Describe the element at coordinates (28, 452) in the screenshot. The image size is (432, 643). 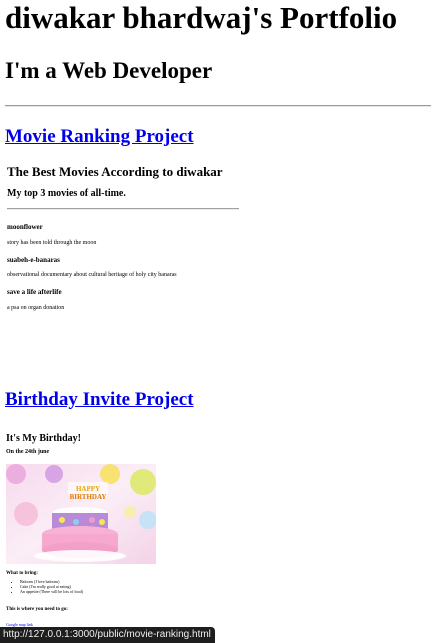
I see `birthday-date: On the 24th june` at that location.